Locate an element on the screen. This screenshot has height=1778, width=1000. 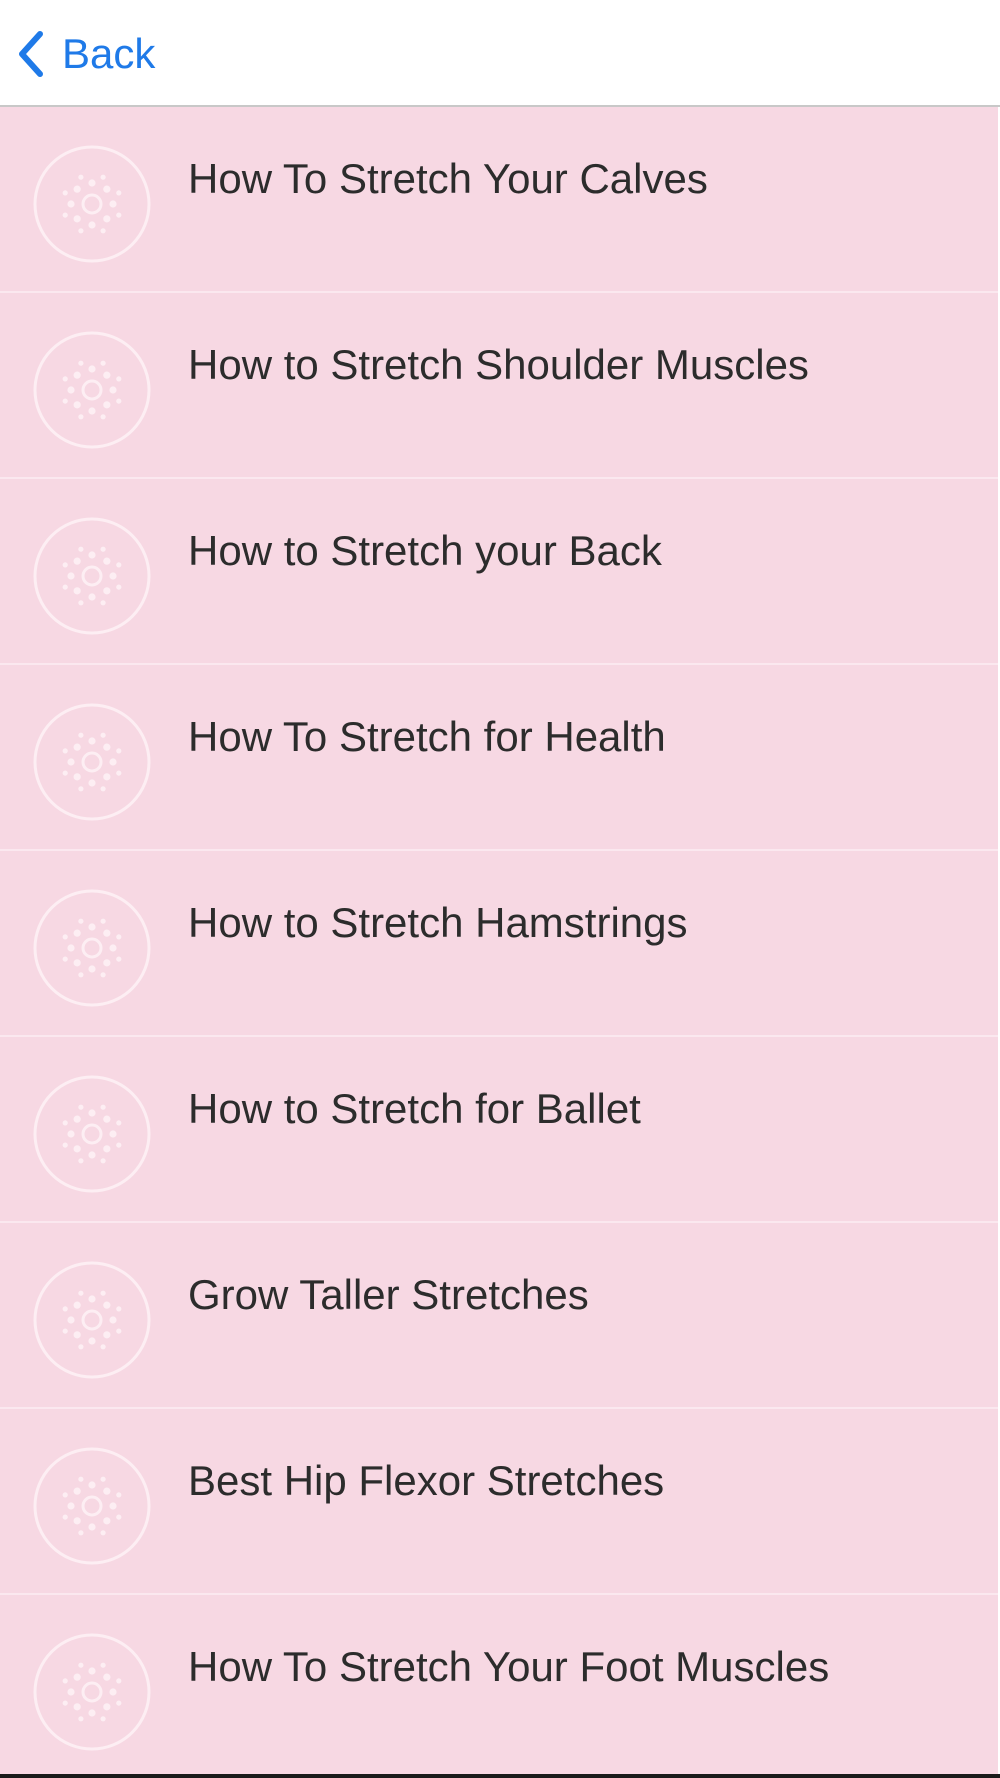
bottom-divider is located at coordinates (500, 1776).